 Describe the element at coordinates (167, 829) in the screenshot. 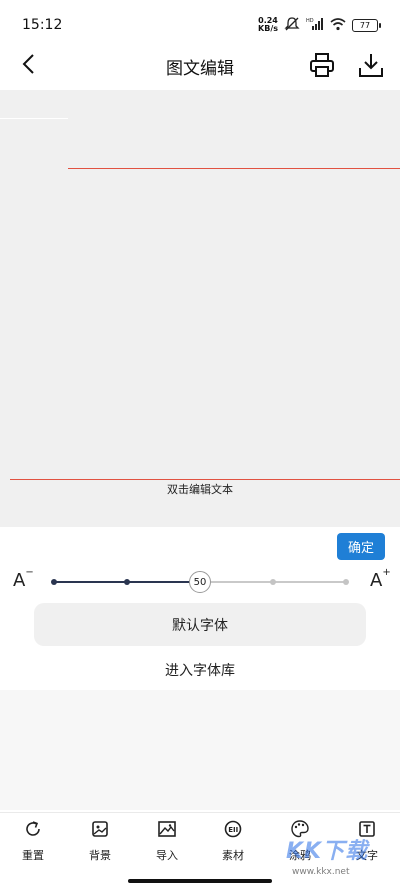

I see `import-image-icon` at that location.